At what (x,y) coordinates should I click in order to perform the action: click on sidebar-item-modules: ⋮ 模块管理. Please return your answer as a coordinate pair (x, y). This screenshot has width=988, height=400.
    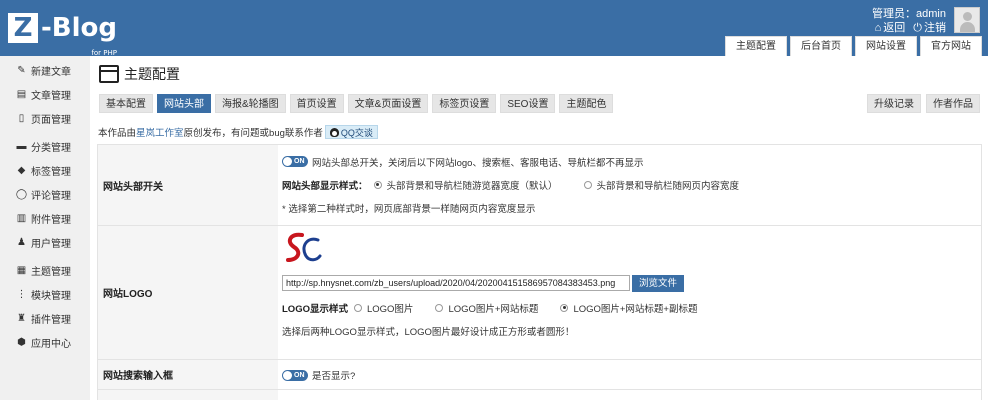
    Looking at the image, I should click on (45, 294).